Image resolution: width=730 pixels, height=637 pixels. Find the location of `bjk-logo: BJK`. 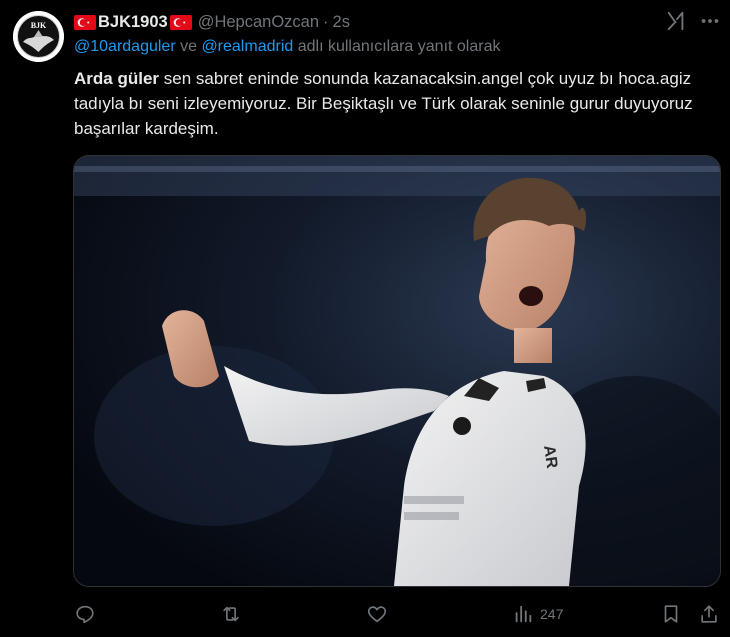

bjk-logo: BJK is located at coordinates (38, 36).